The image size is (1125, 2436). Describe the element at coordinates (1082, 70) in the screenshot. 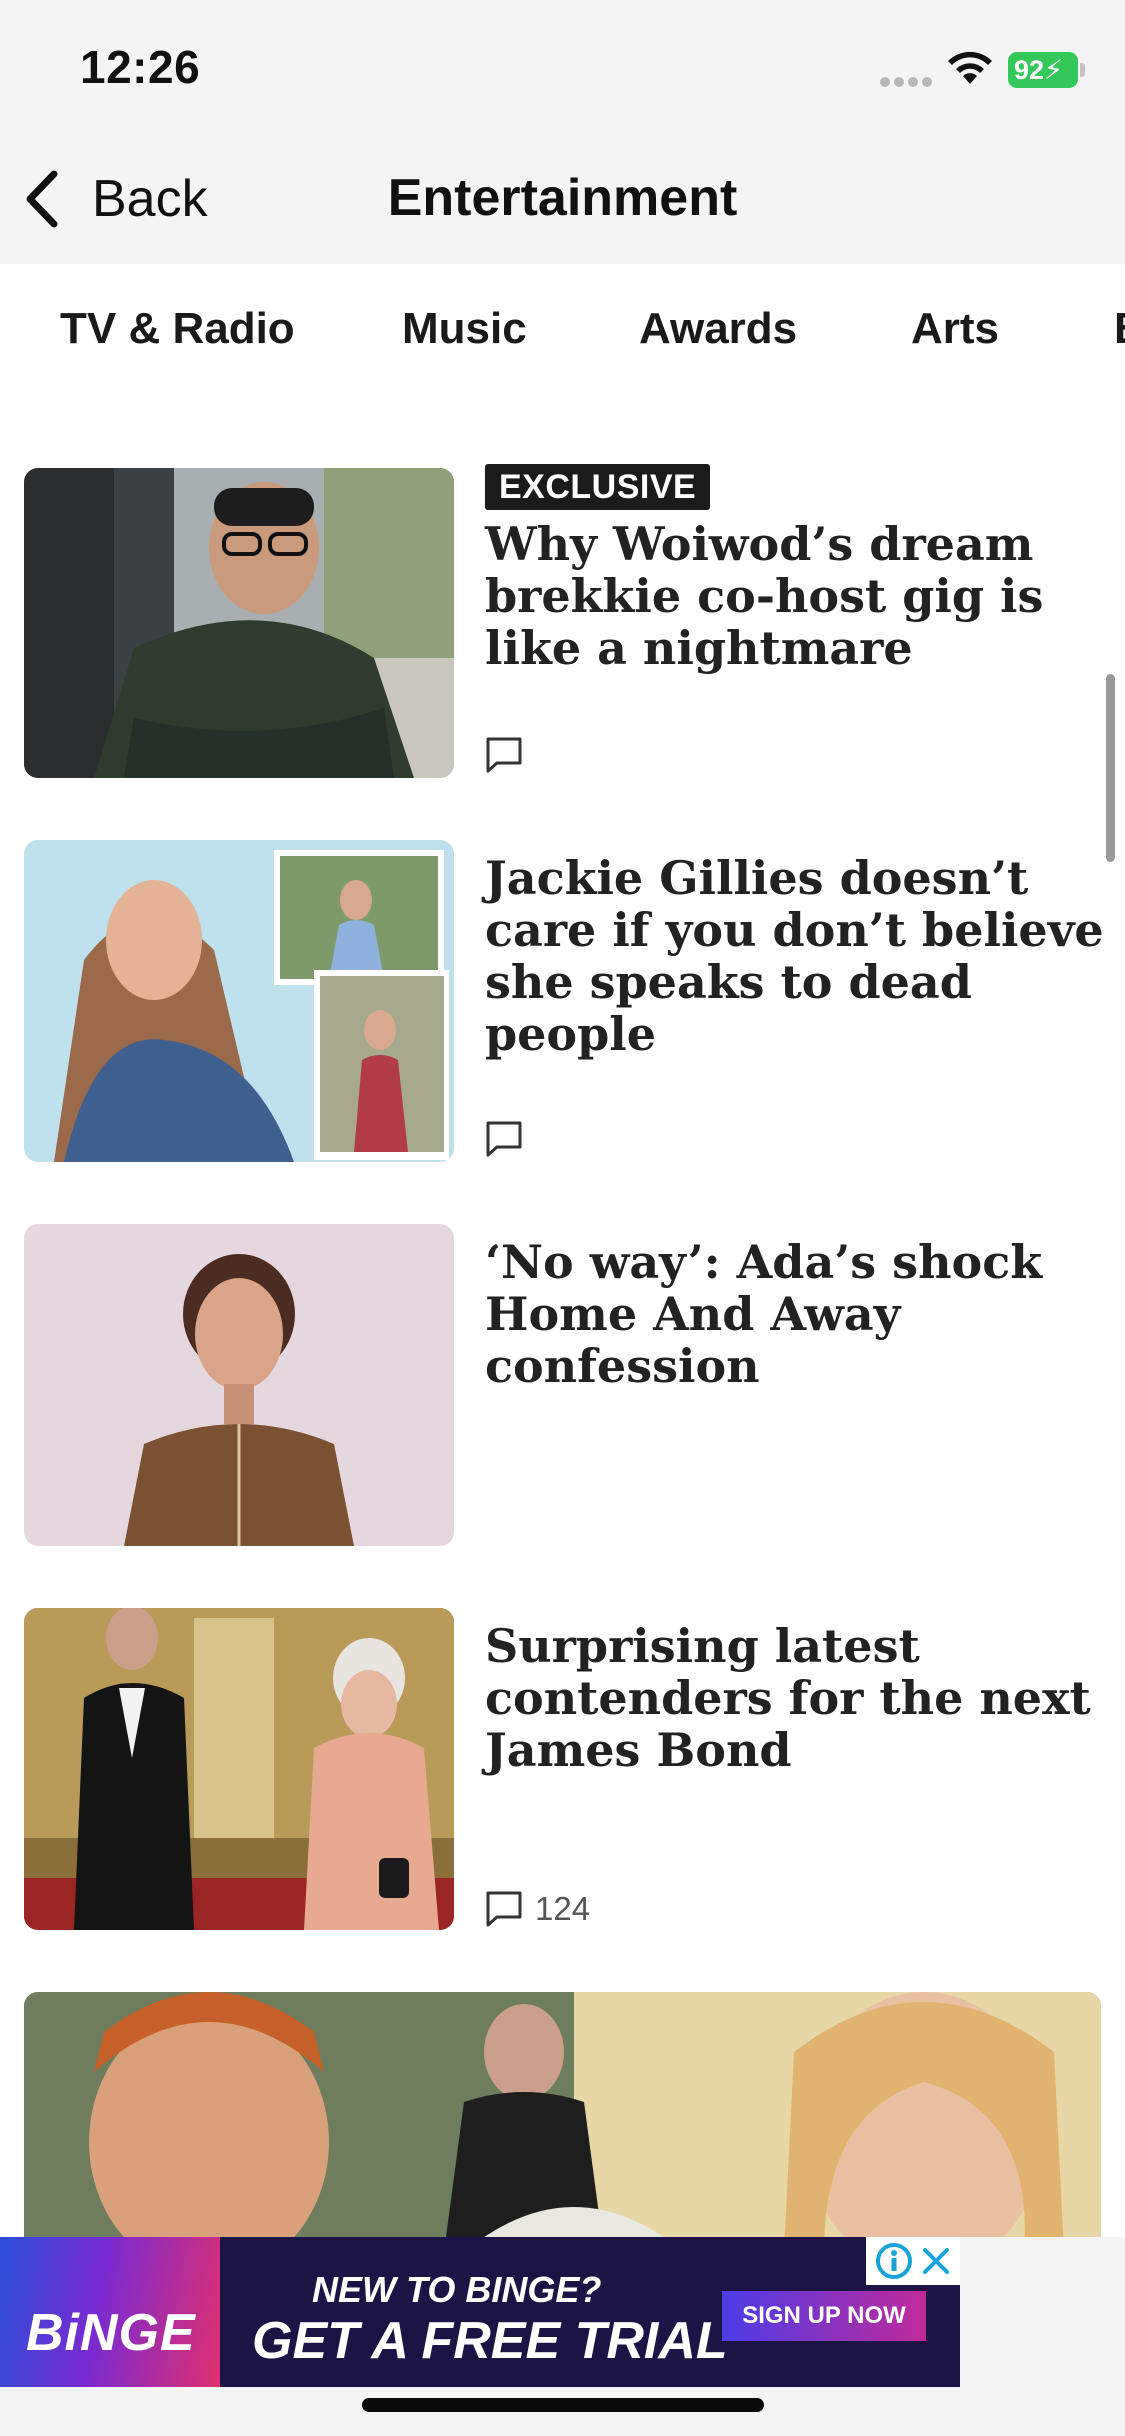

I see `battery-cap` at that location.